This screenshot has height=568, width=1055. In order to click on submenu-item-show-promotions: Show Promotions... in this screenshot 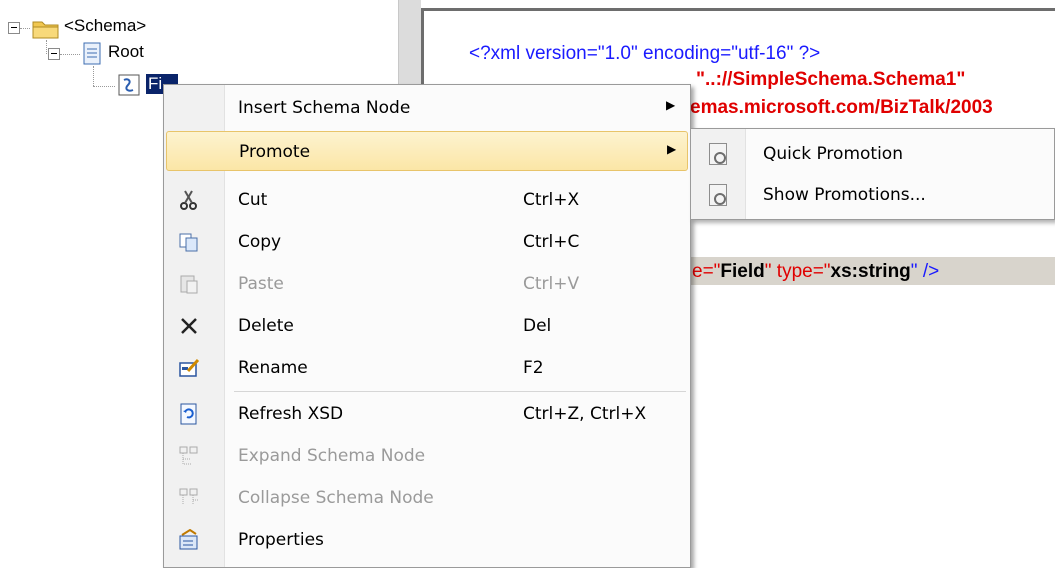, I will do `click(873, 195)`.